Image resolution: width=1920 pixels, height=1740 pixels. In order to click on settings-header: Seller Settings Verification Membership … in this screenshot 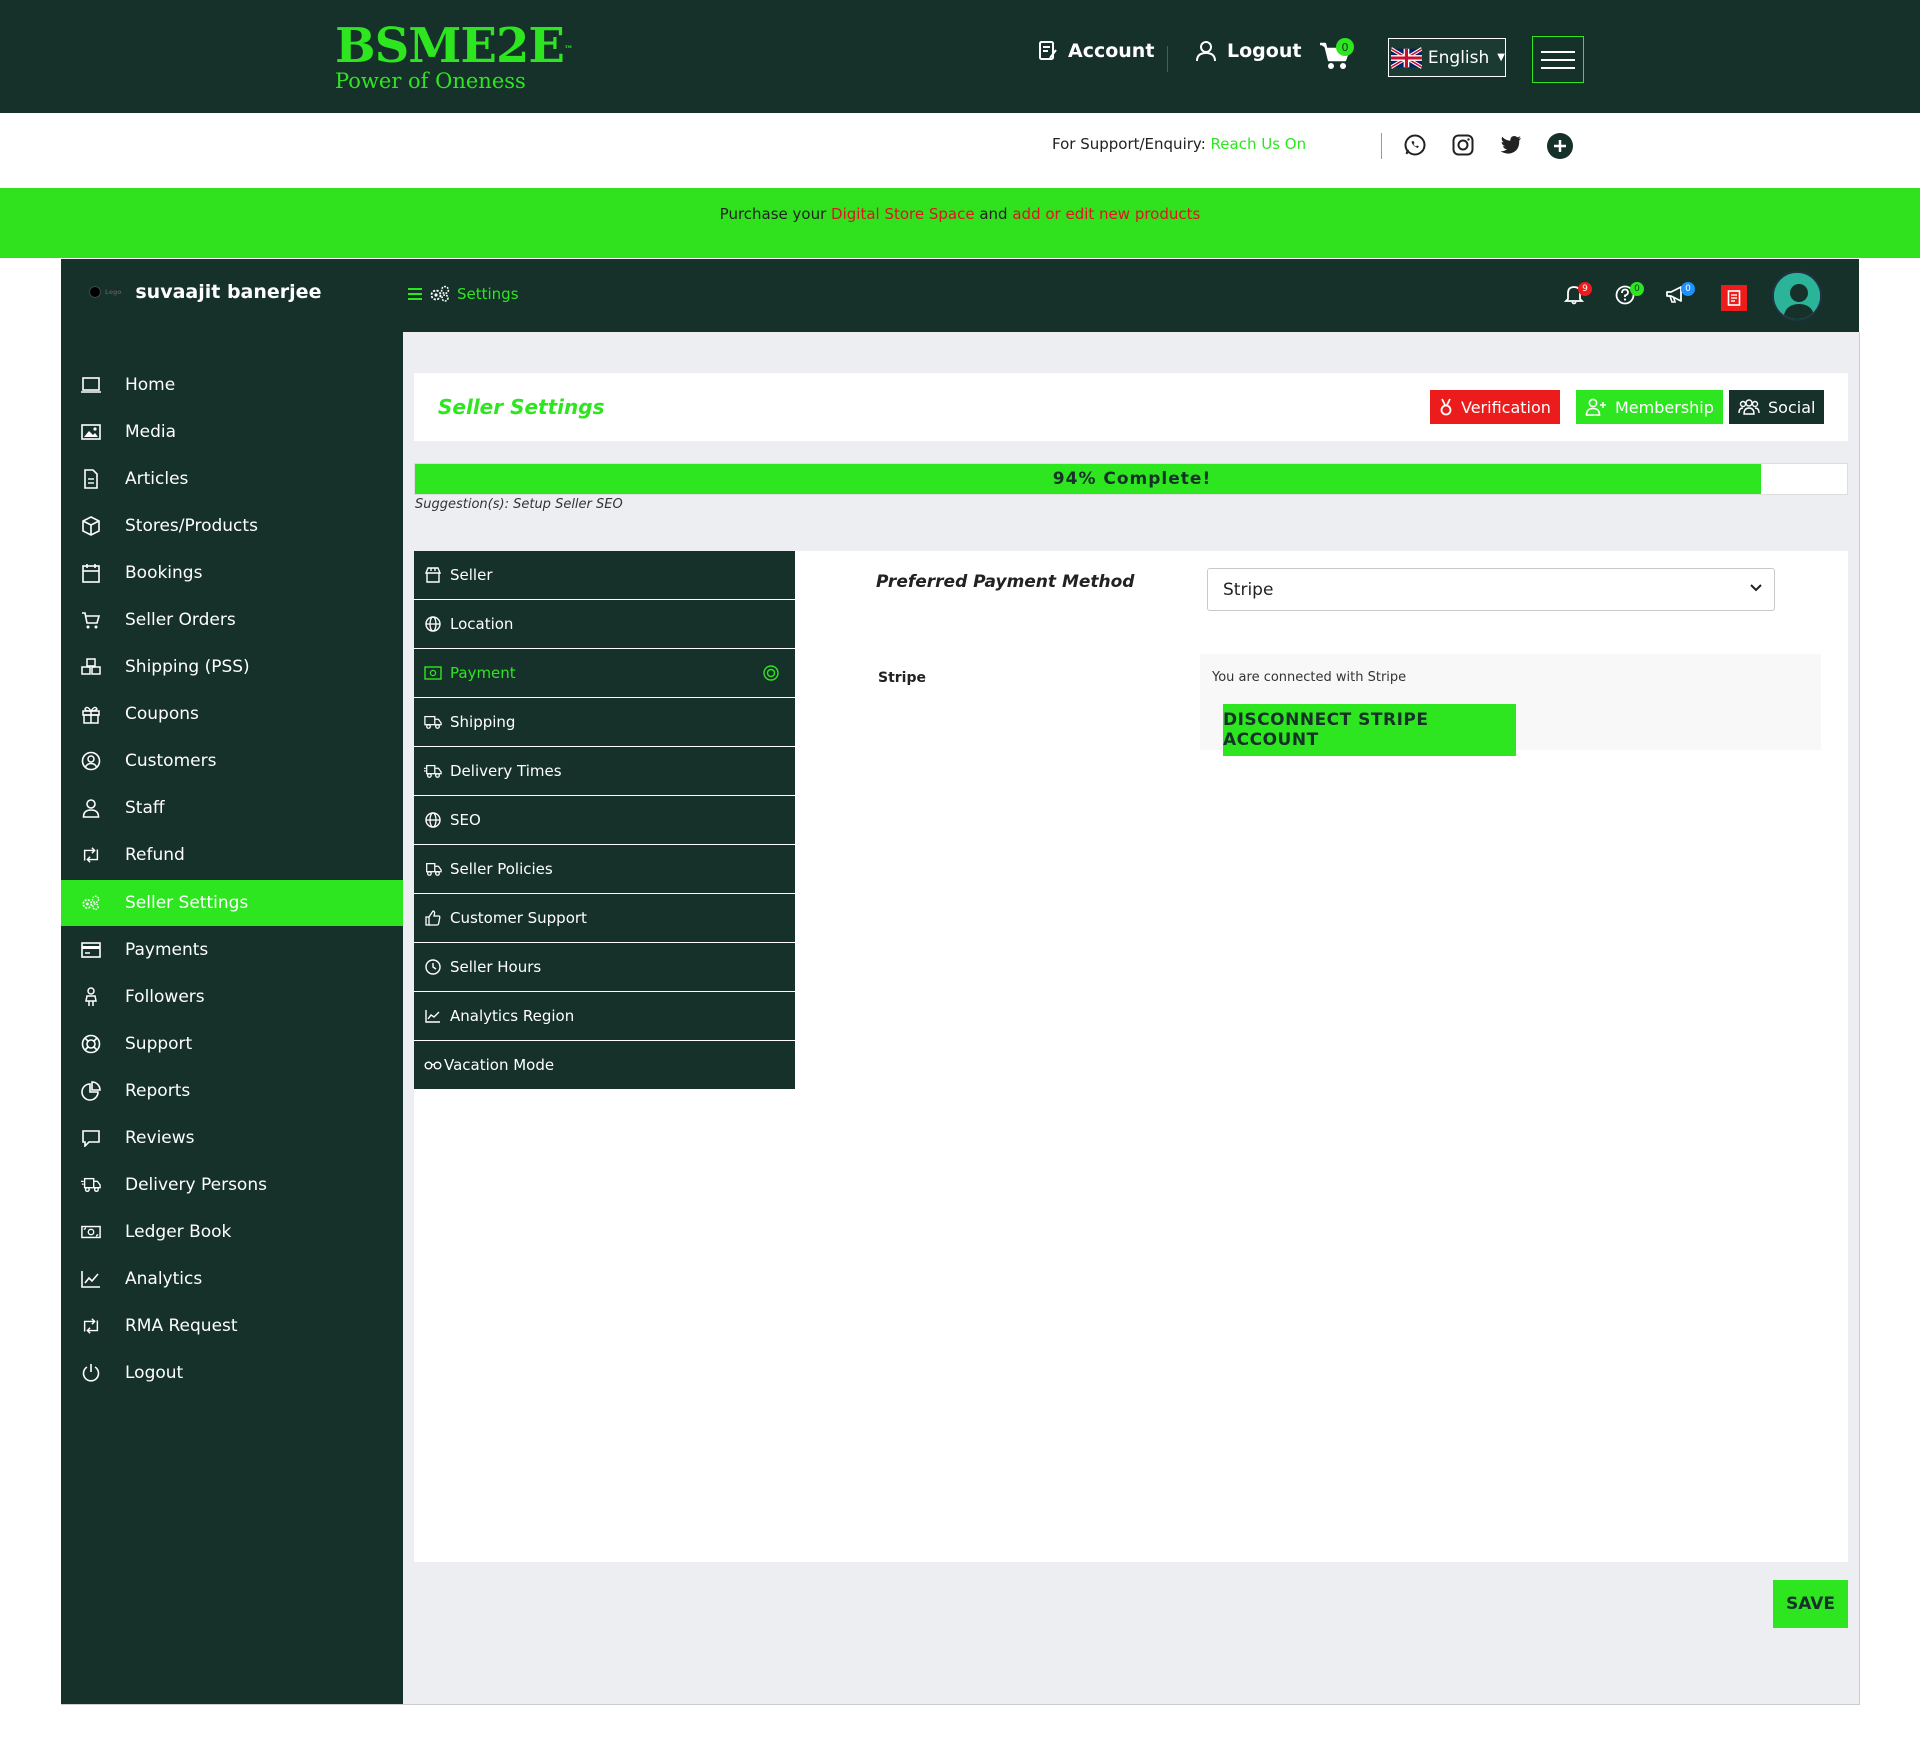, I will do `click(1131, 407)`.